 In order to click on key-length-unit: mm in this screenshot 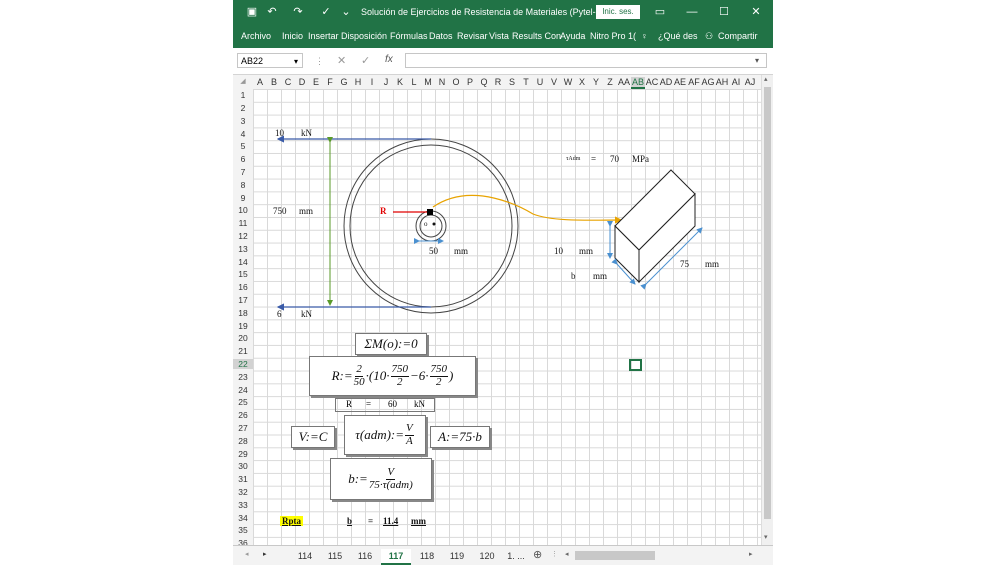, I will do `click(712, 264)`.